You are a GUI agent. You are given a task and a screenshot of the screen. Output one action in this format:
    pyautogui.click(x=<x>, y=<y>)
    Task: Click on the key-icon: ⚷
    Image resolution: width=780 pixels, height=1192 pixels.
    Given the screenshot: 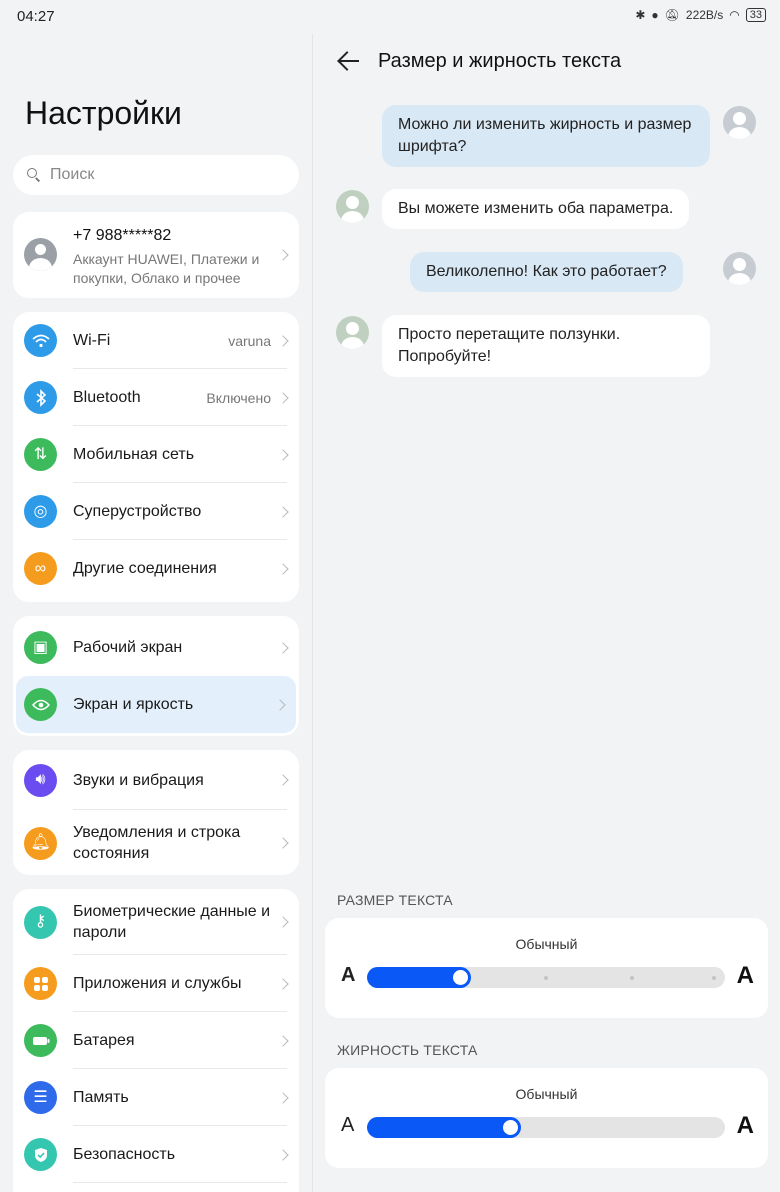 What is the action you would take?
    pyautogui.click(x=40, y=922)
    